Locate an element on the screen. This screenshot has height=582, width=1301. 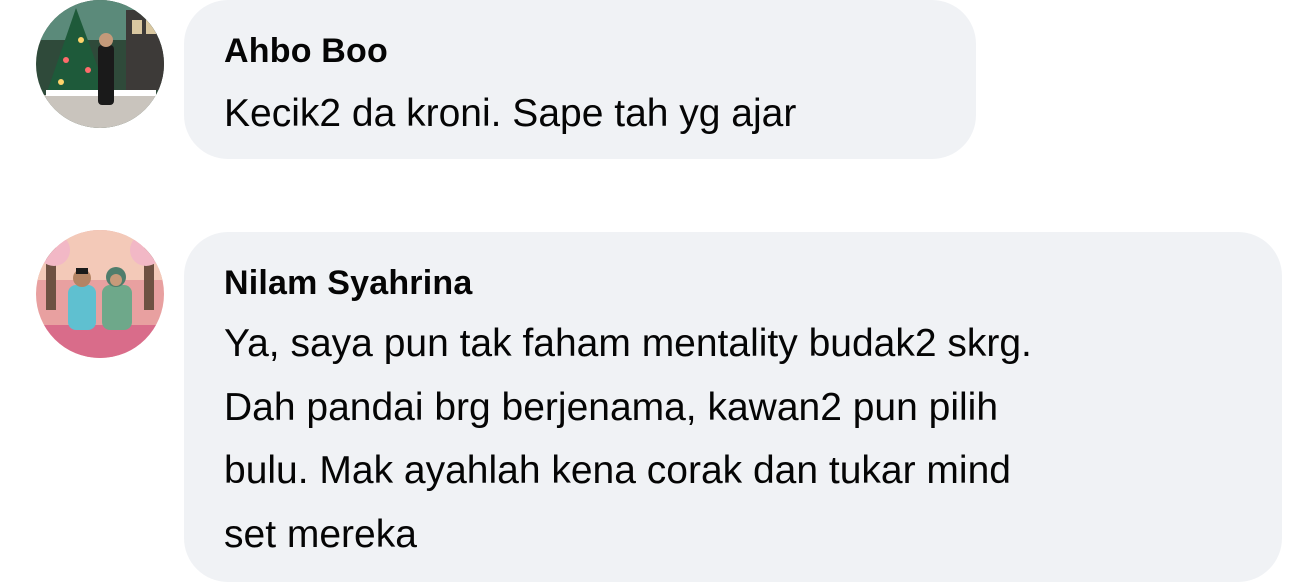
profile-photo-christmas-tree-icon is located at coordinates (100, 64).